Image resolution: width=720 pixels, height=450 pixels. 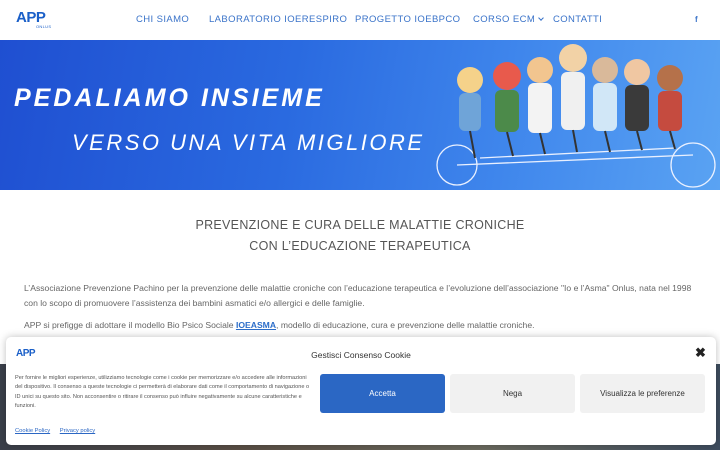 What do you see at coordinates (278, 19) in the screenshot?
I see `nav-item-laboratorio: LABORATORIO IOERESPIRO` at bounding box center [278, 19].